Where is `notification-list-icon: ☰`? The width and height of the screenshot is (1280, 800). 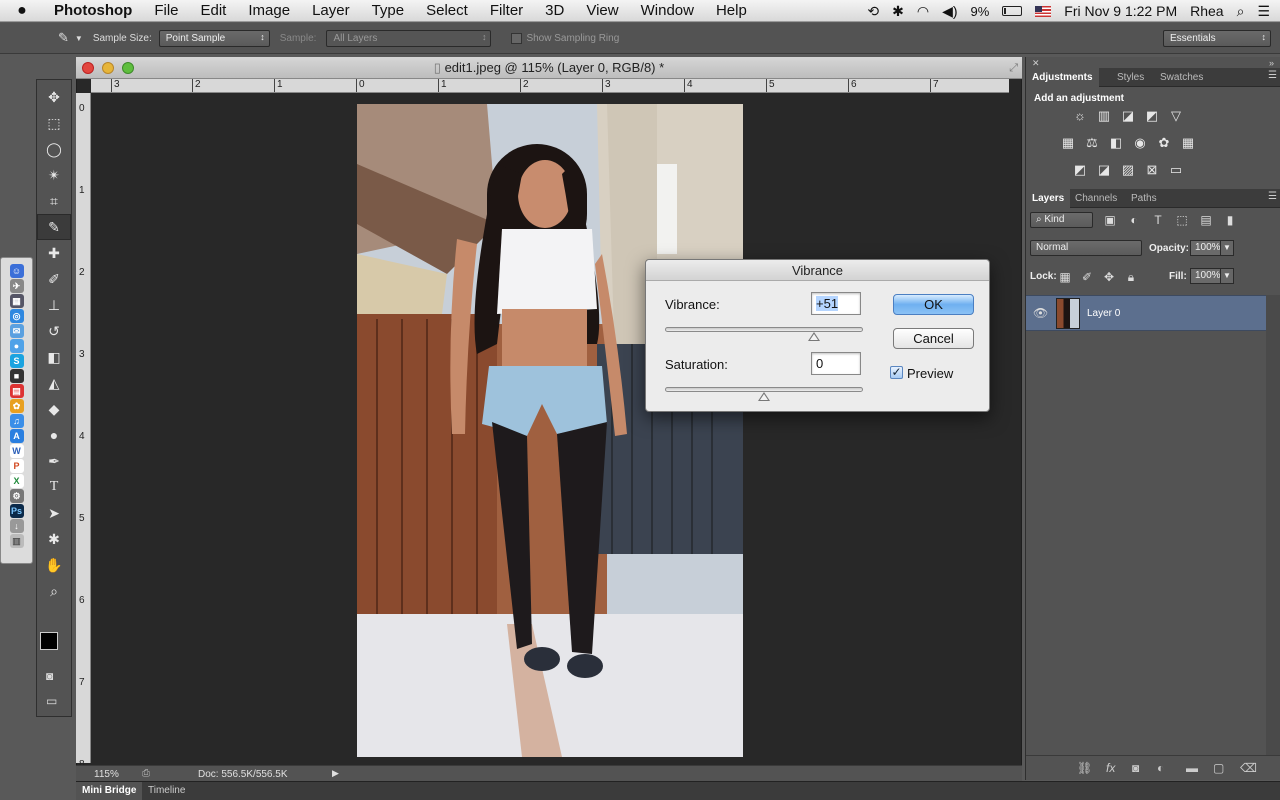 notification-list-icon: ☰ is located at coordinates (1263, 11).